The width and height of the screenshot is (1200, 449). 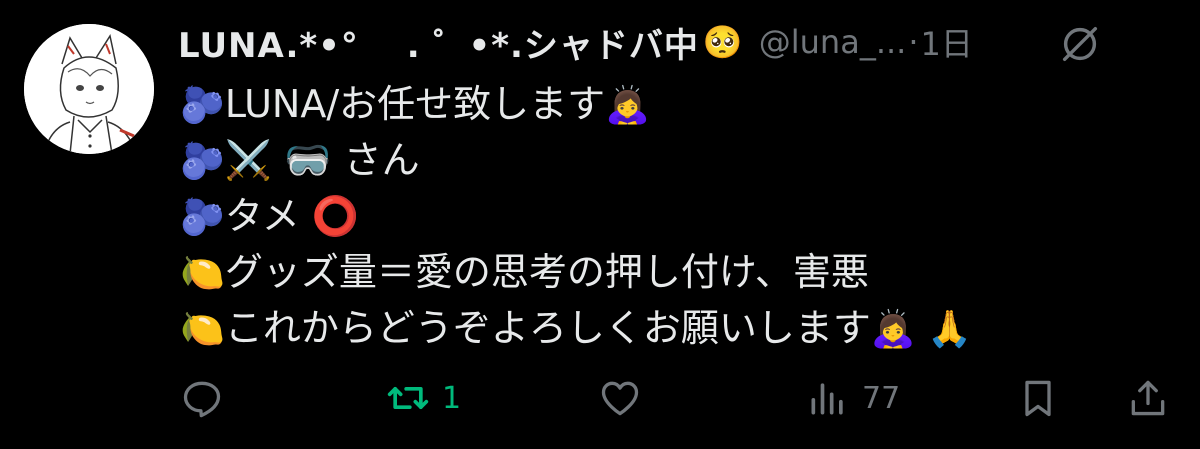 I want to click on bookmark-icon, so click(x=1038, y=398).